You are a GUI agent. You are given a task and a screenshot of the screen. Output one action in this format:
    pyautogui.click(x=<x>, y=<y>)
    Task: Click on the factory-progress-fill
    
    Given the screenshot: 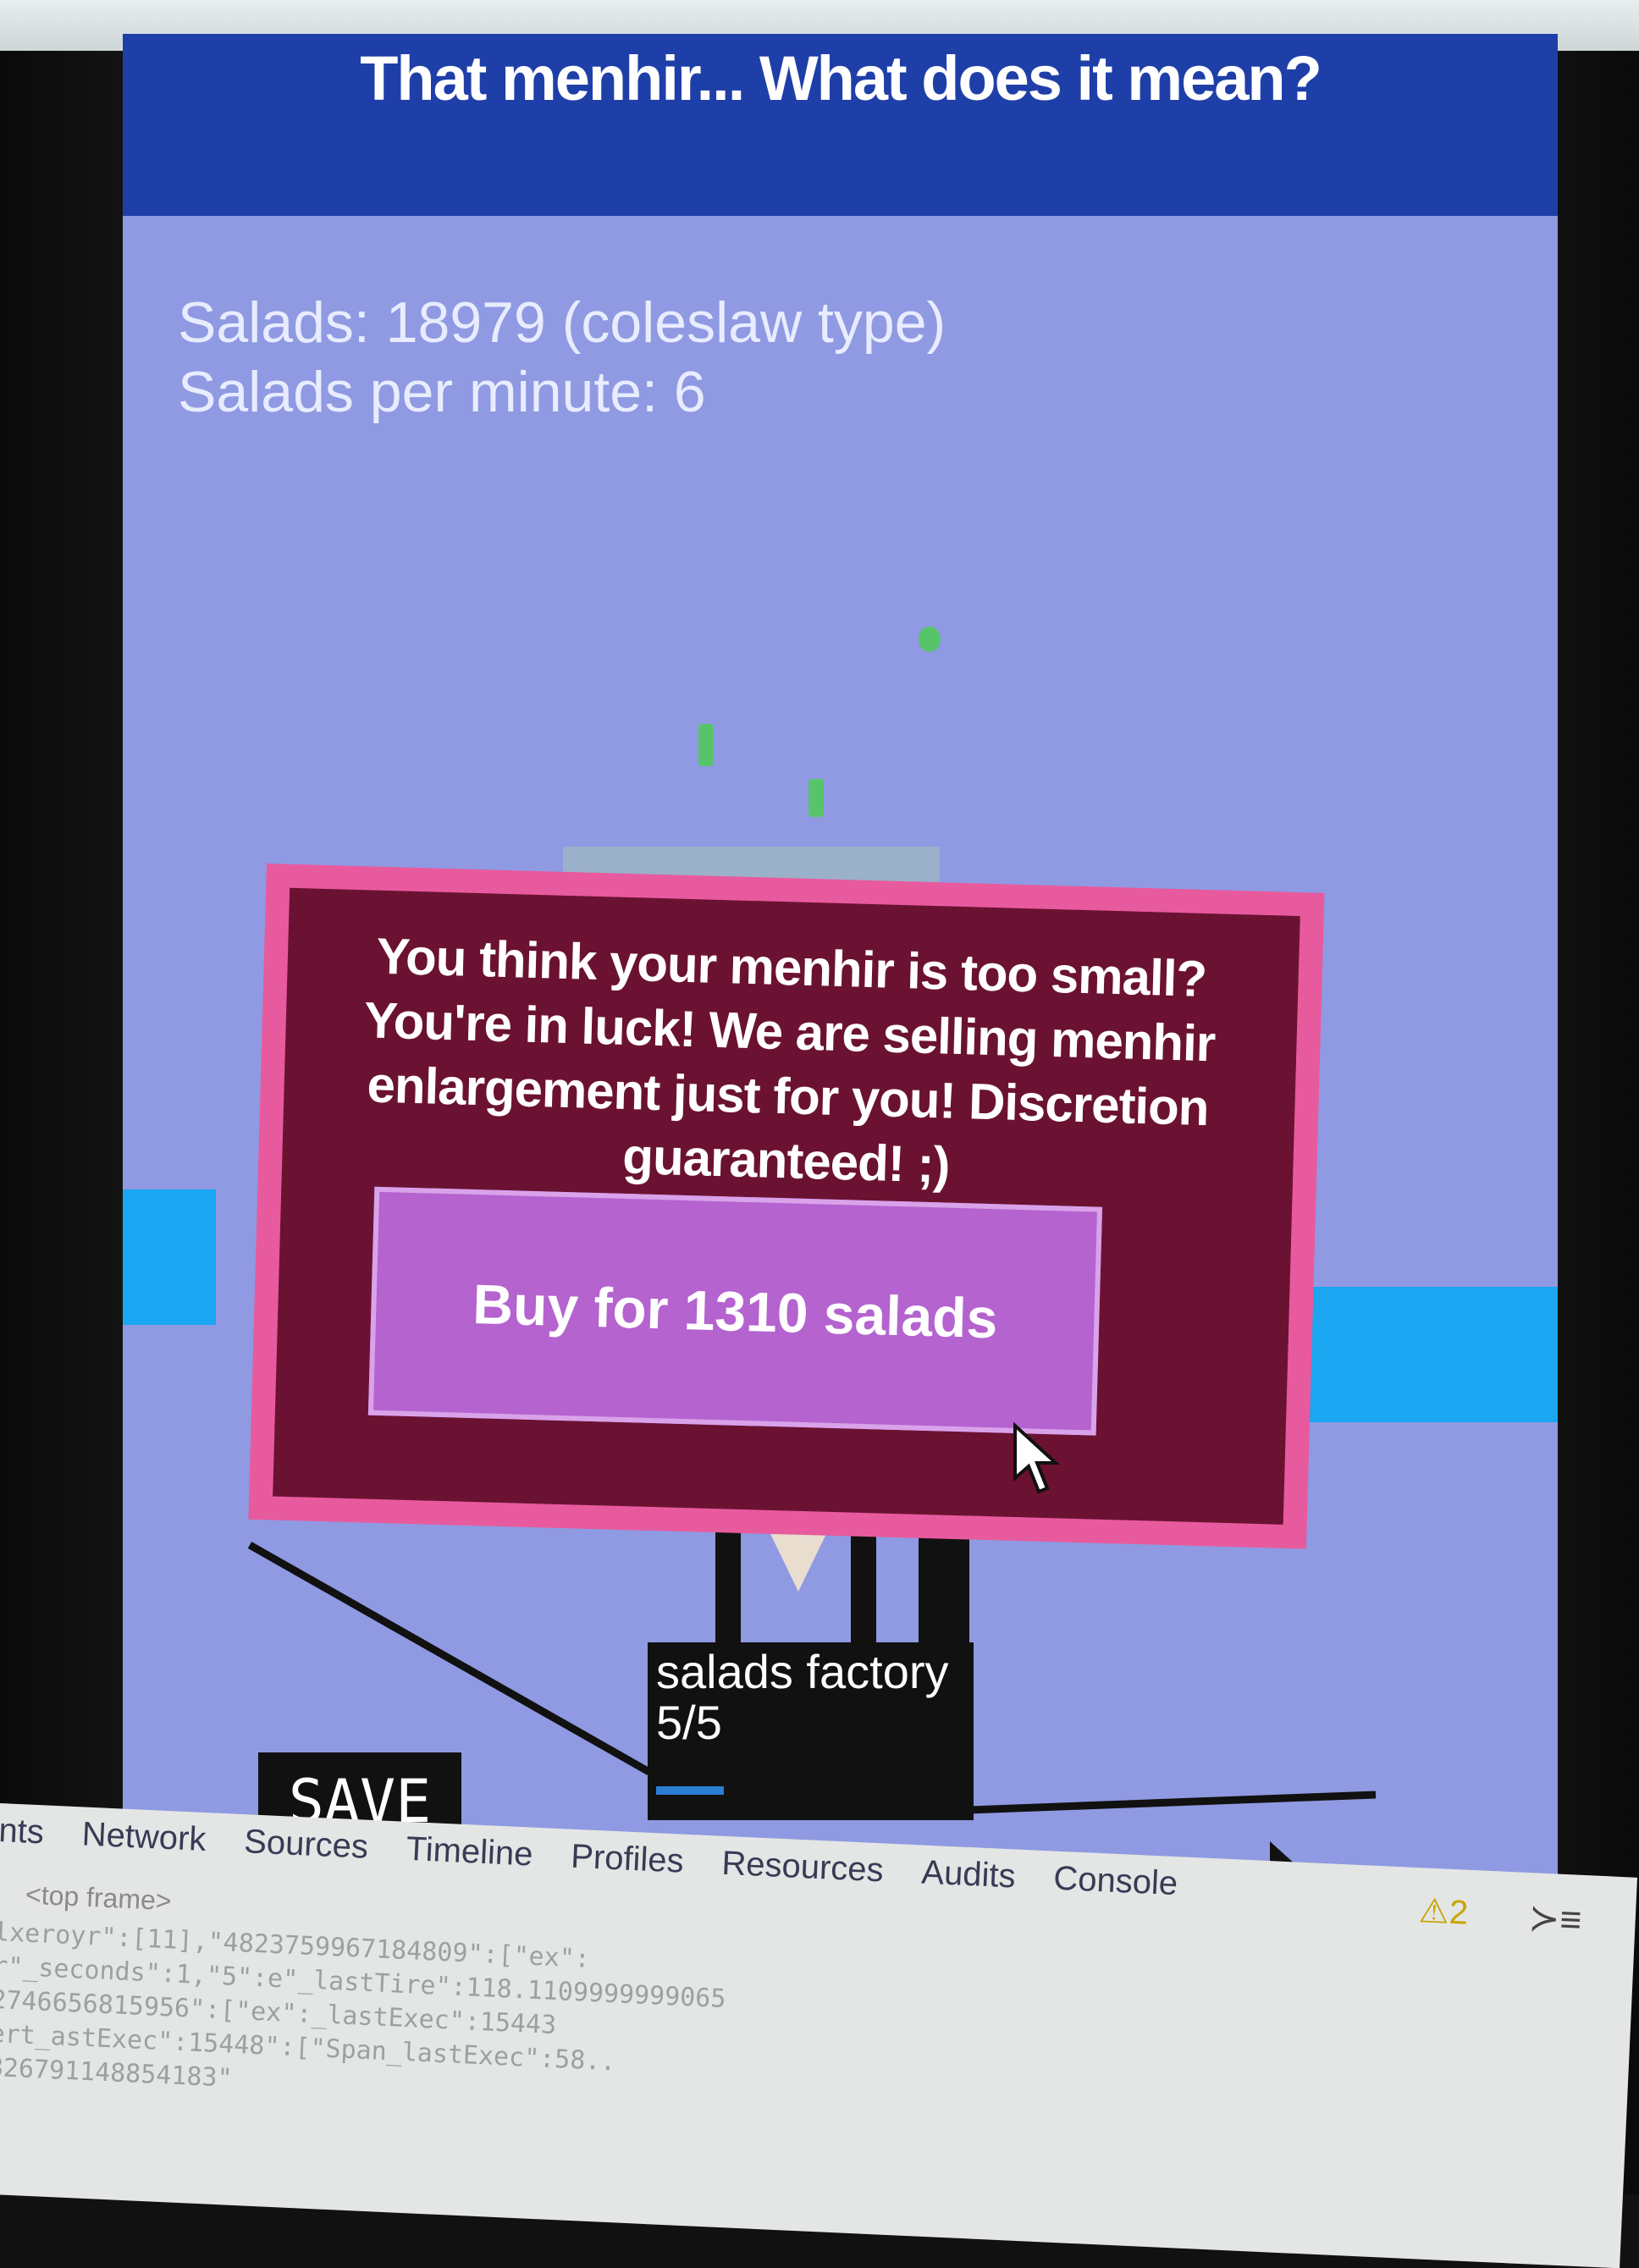 What is the action you would take?
    pyautogui.click(x=690, y=1790)
    